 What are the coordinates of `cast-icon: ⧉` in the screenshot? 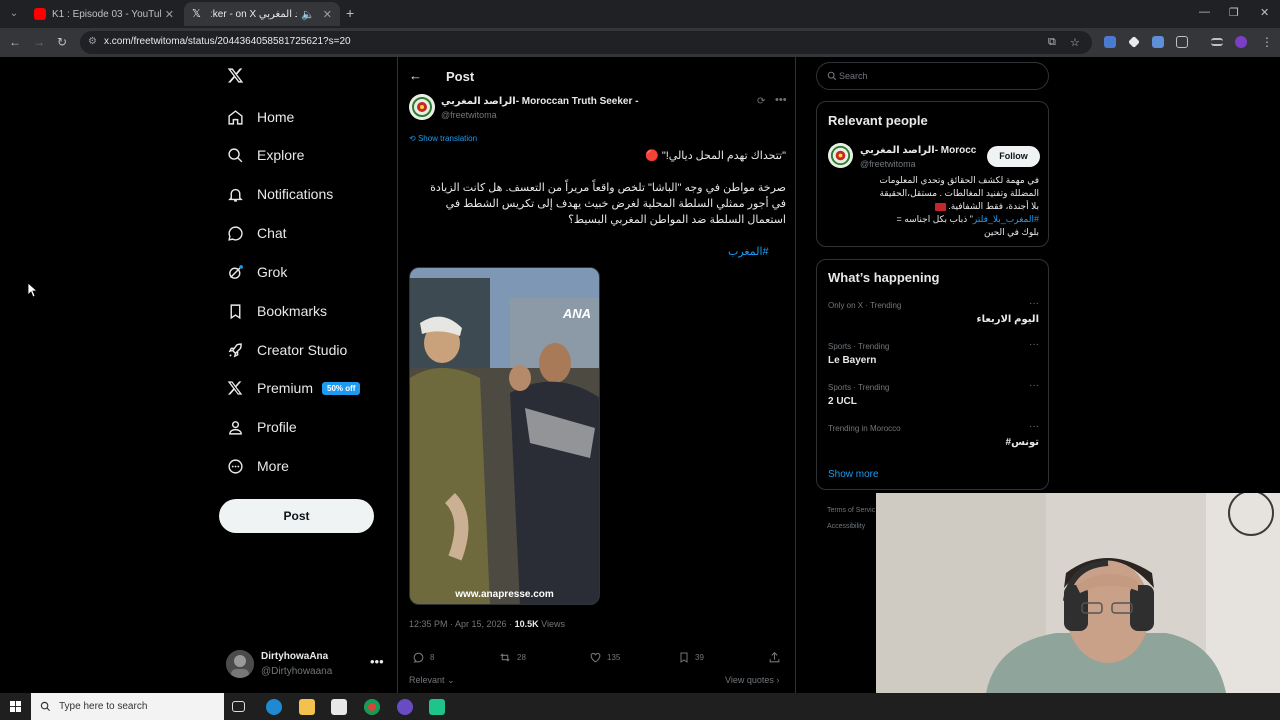 It's located at (1052, 42).